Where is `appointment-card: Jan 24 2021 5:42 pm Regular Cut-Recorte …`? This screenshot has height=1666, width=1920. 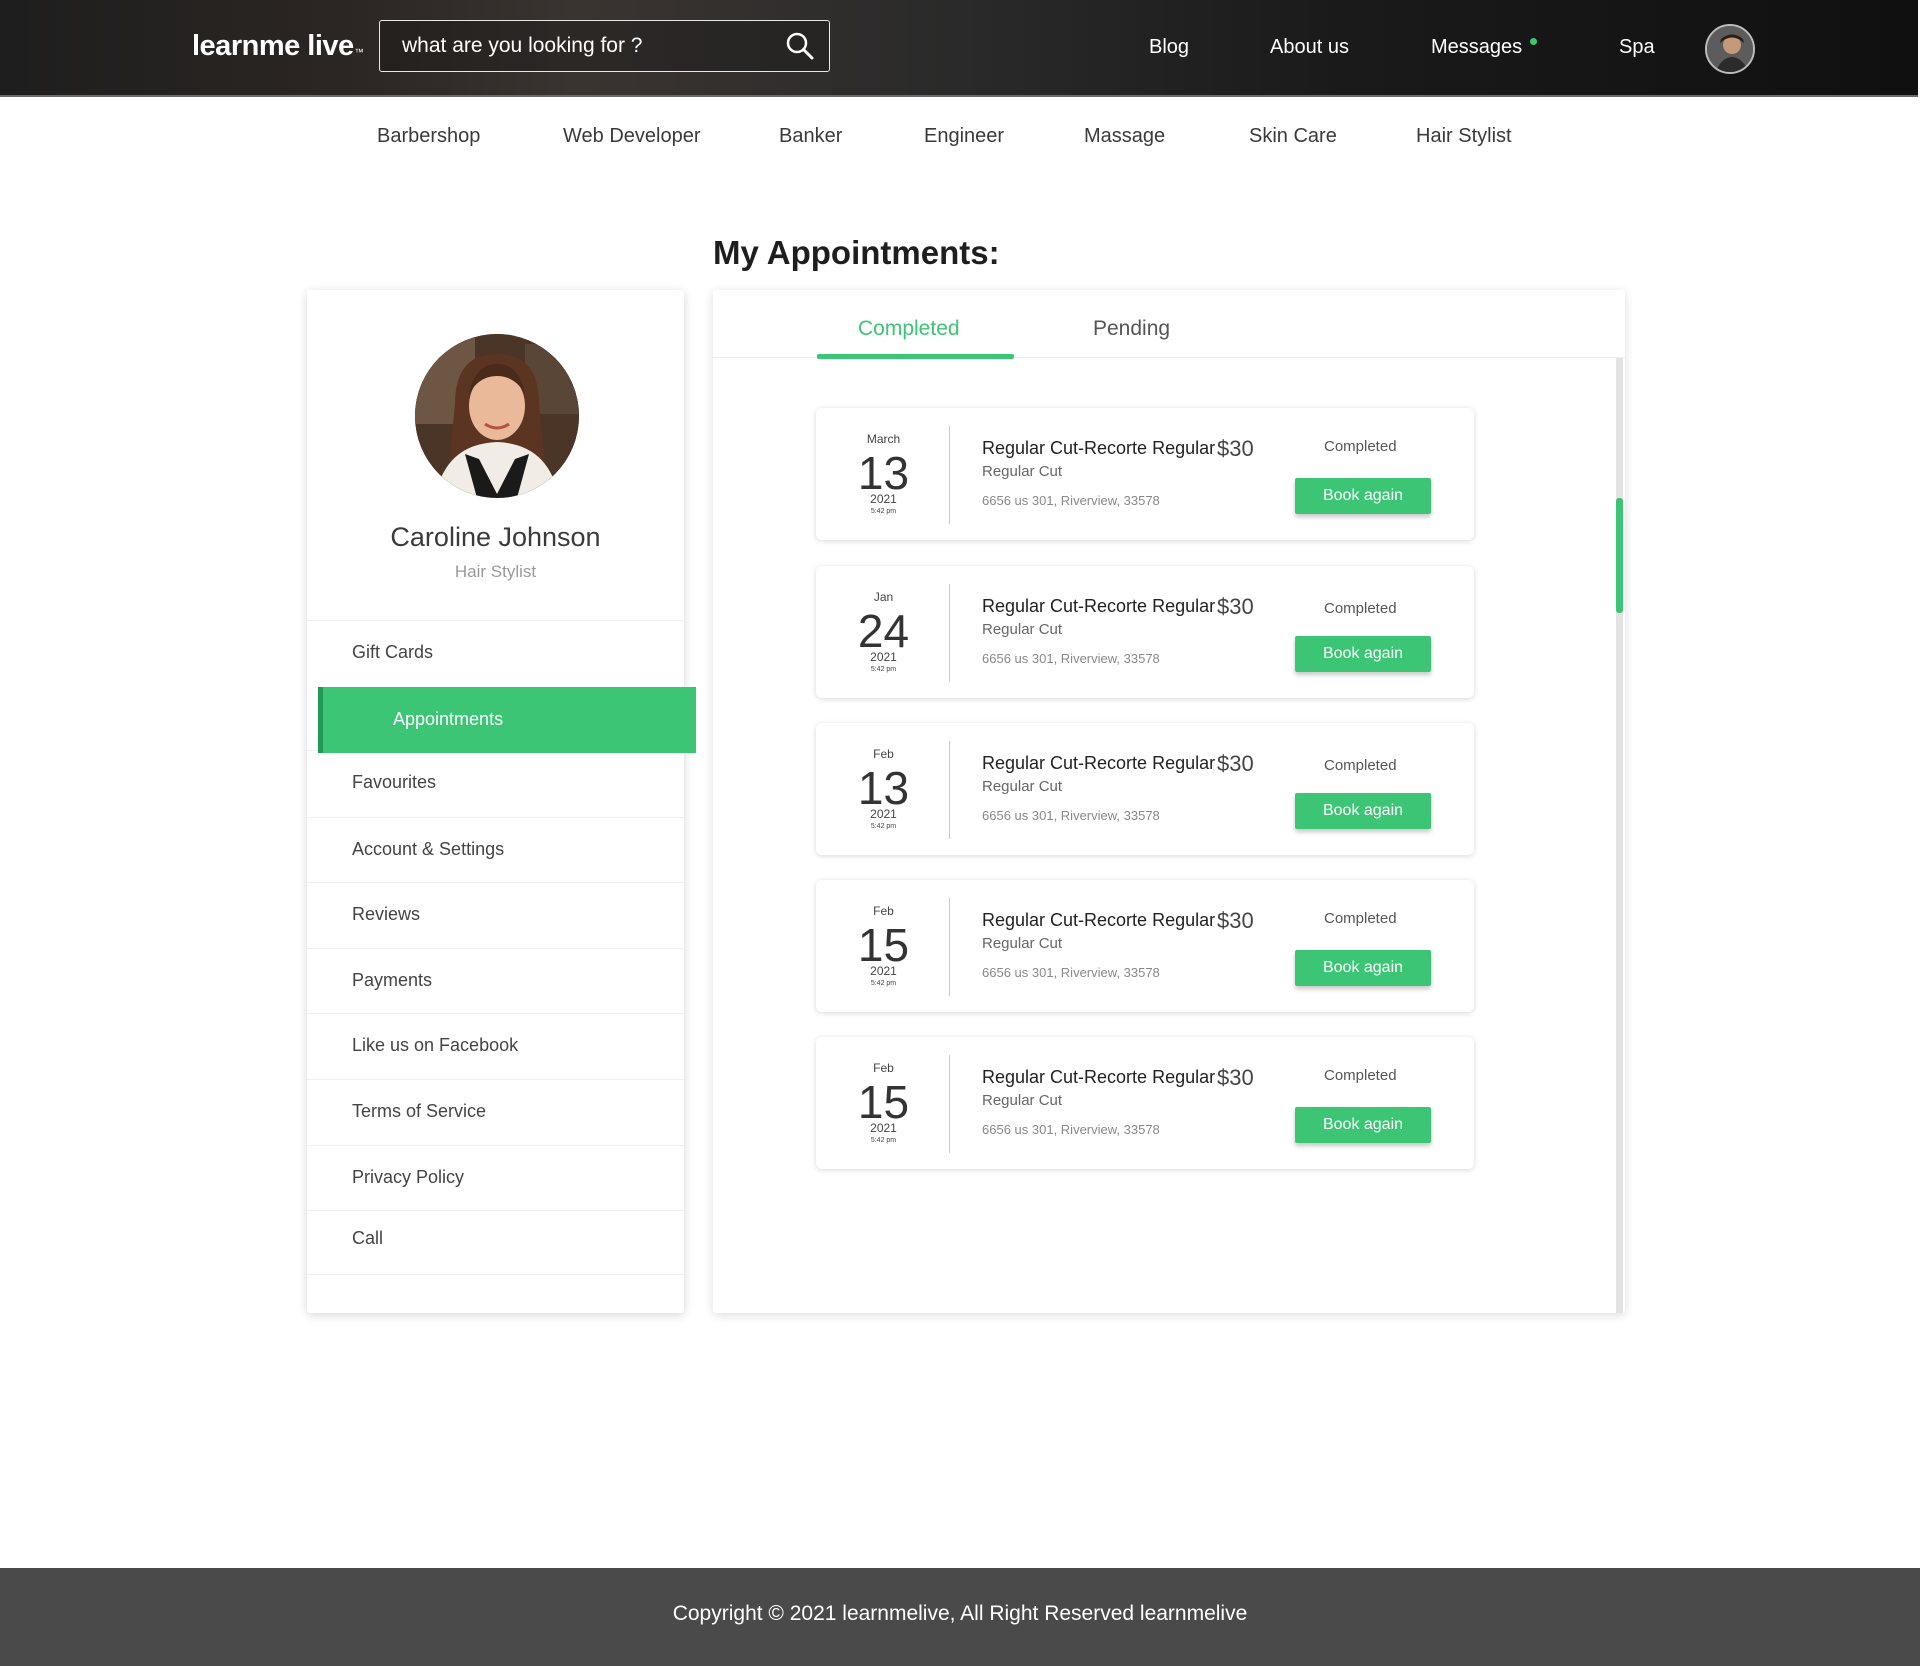
appointment-card: Jan 24 2021 5:42 pm Regular Cut-Recorte … is located at coordinates (1145, 632).